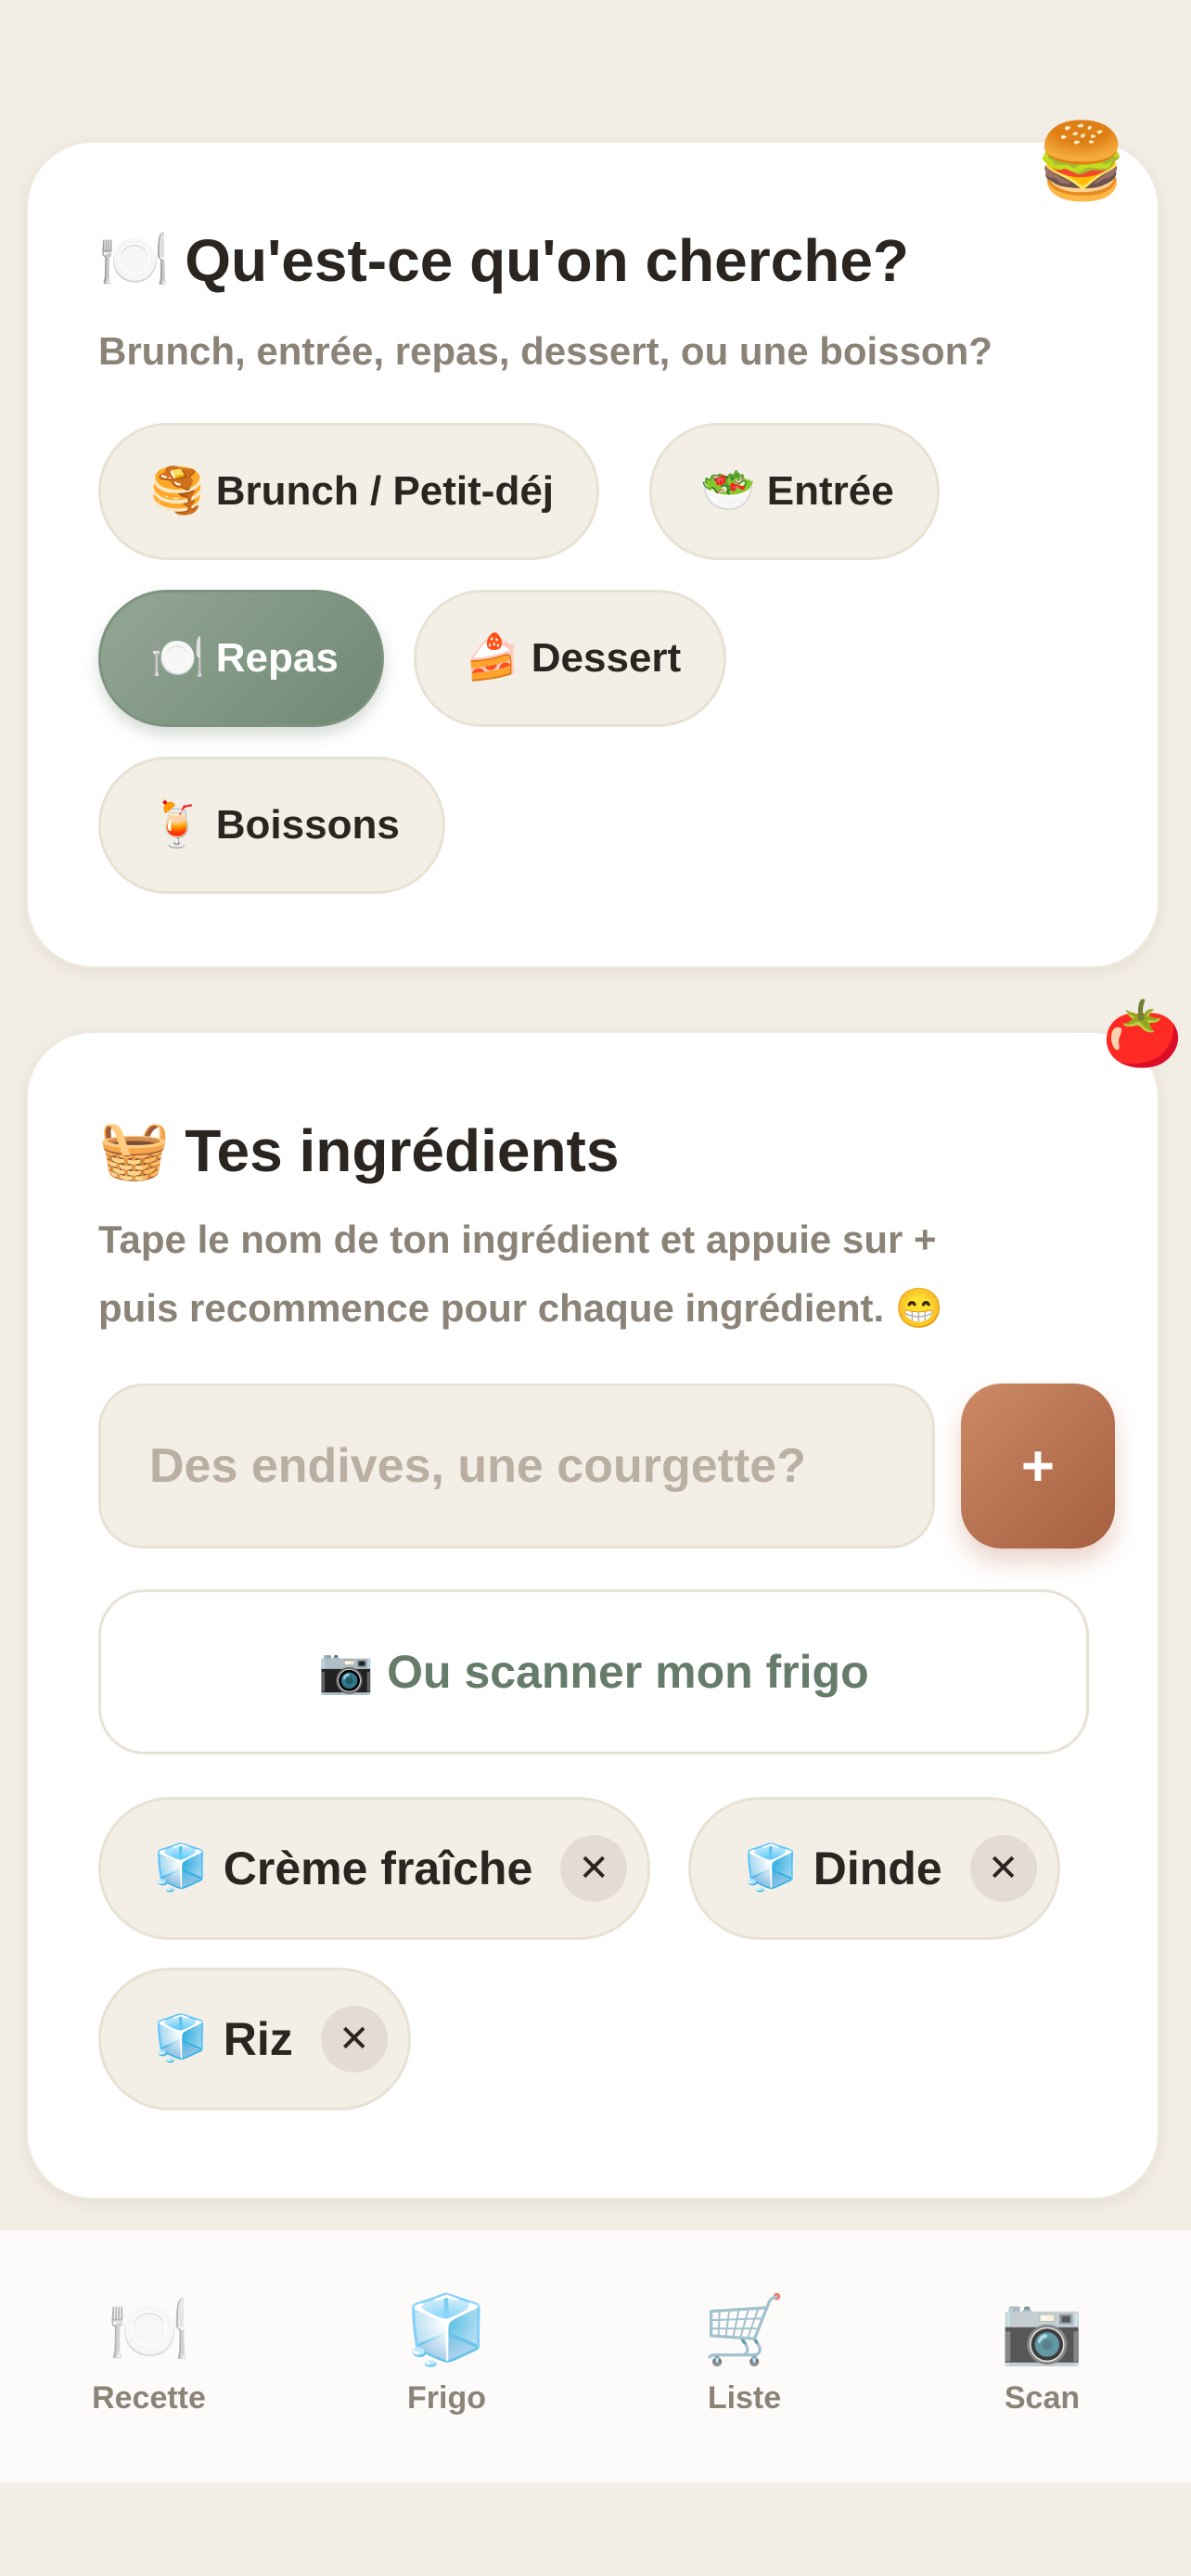  I want to click on cake-icon: 🍰, so click(492, 657).